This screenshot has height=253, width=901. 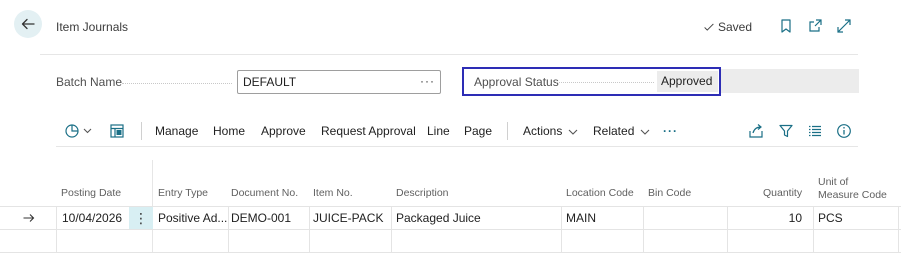 I want to click on line-menu: Line, so click(x=438, y=131).